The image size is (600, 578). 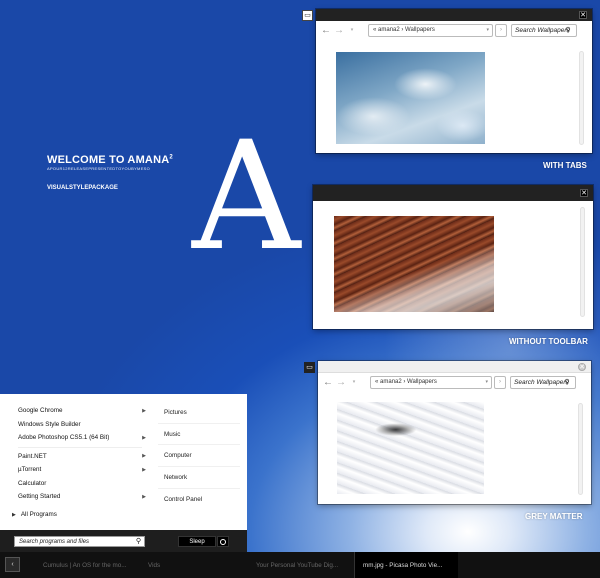 What do you see at coordinates (34, 514) in the screenshot?
I see `all-programs-button: ▶ All Programs` at bounding box center [34, 514].